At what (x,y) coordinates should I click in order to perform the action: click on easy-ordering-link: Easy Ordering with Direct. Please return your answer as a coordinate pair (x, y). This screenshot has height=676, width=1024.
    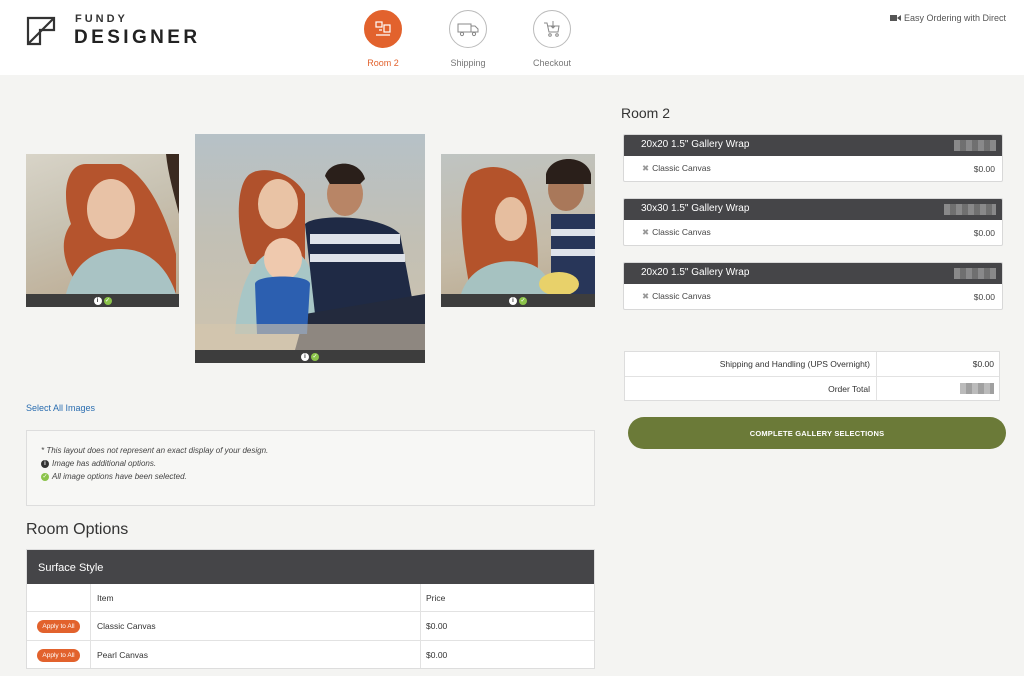
    Looking at the image, I should click on (947, 18).